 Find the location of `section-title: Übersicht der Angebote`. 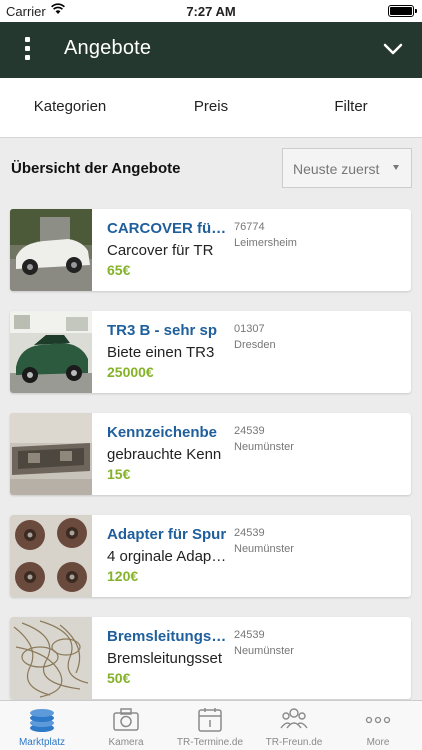

section-title: Übersicht der Angebote is located at coordinates (96, 168).